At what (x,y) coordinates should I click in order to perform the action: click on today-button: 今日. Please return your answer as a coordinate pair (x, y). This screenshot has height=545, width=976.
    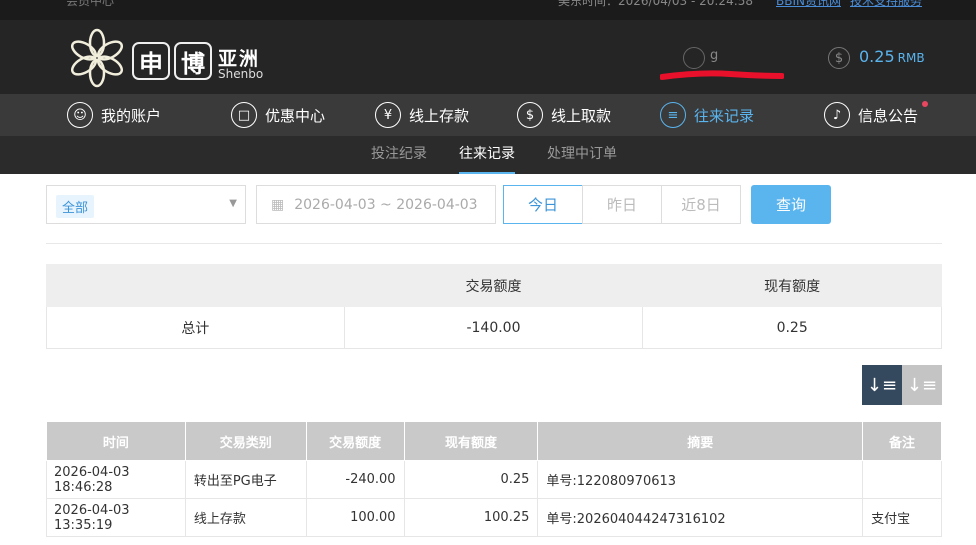
    Looking at the image, I should click on (543, 204).